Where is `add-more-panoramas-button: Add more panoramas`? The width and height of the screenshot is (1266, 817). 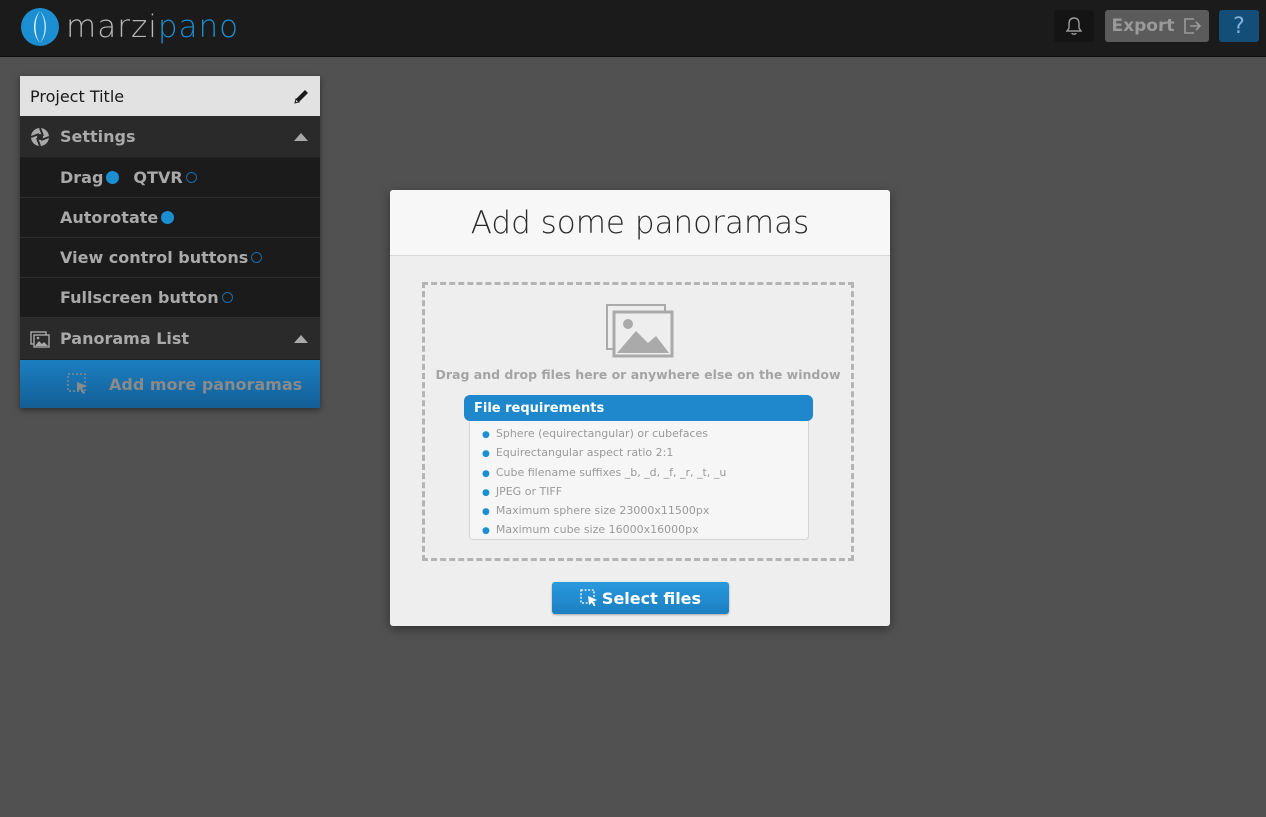 add-more-panoramas-button: Add more panoramas is located at coordinates (170, 384).